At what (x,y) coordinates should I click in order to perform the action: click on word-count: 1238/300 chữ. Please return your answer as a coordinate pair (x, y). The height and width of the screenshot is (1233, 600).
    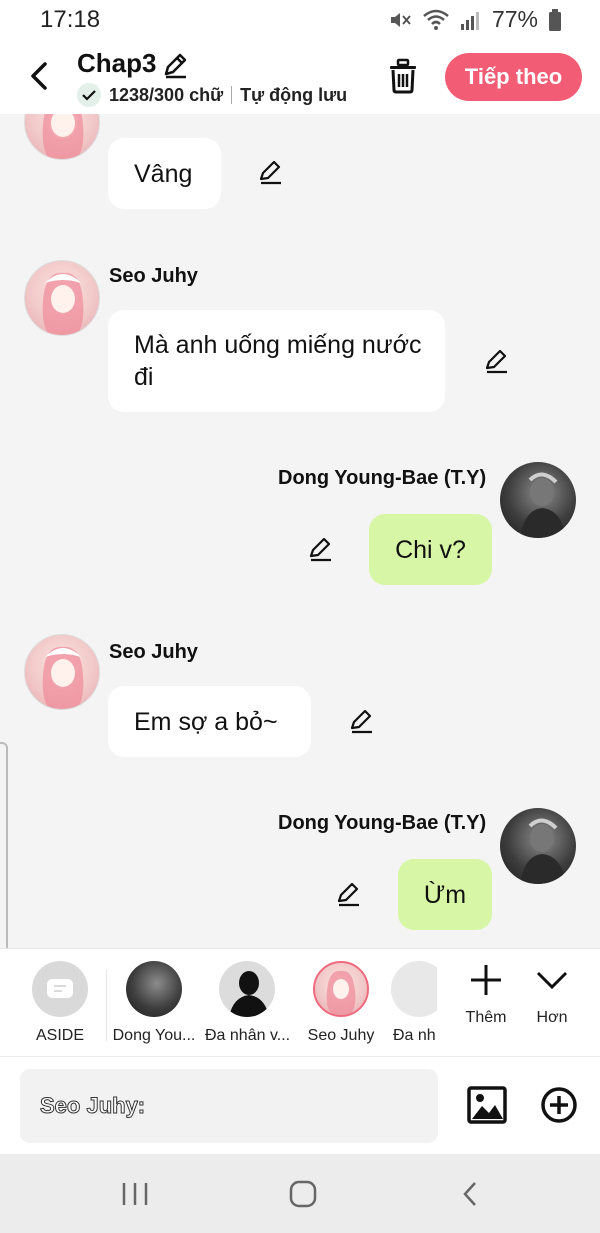
    Looking at the image, I should click on (166, 94).